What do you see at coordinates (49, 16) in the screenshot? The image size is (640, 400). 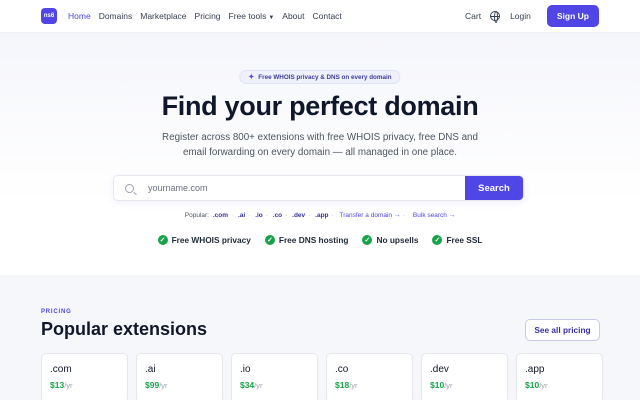 I see `logo: ns6` at bounding box center [49, 16].